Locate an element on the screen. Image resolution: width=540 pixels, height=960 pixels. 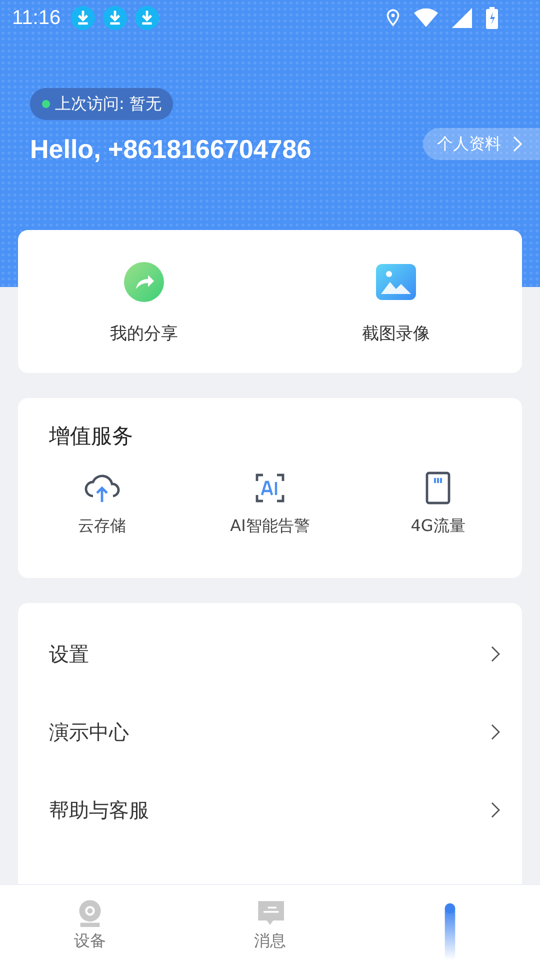
shortcut-item: 截图录像 is located at coordinates (396, 301).